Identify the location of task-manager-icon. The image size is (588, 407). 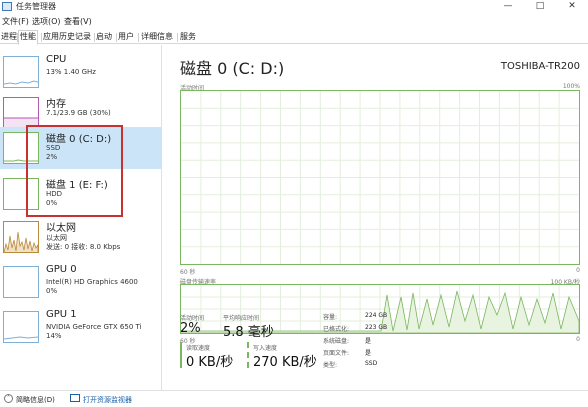
(7, 6).